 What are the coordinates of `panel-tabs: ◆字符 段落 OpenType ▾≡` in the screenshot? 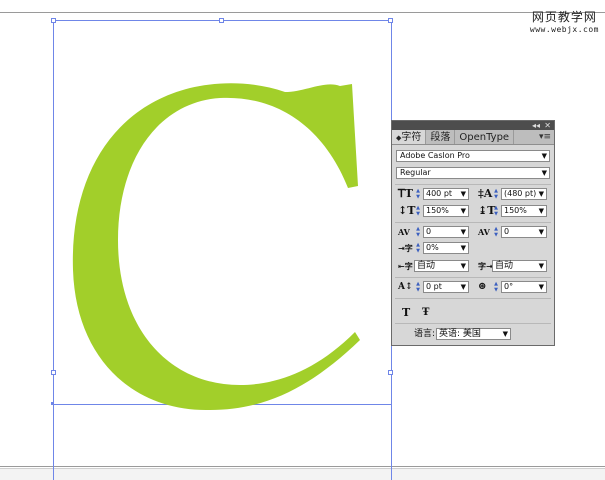 It's located at (473, 137).